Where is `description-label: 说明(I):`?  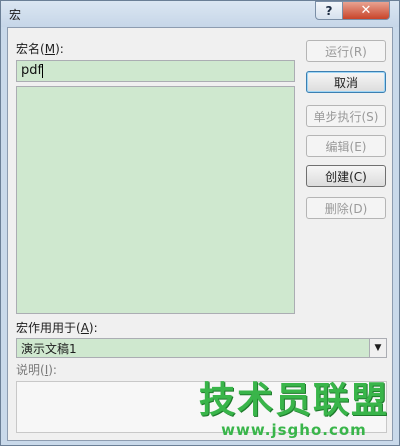 description-label: 说明(I): is located at coordinates (36, 370).